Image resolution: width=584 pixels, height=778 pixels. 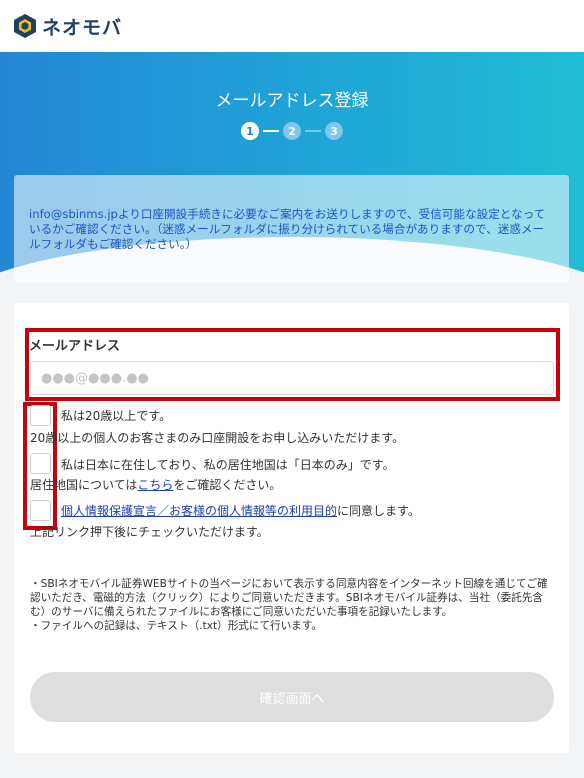 I want to click on email-input, so click(x=292, y=378).